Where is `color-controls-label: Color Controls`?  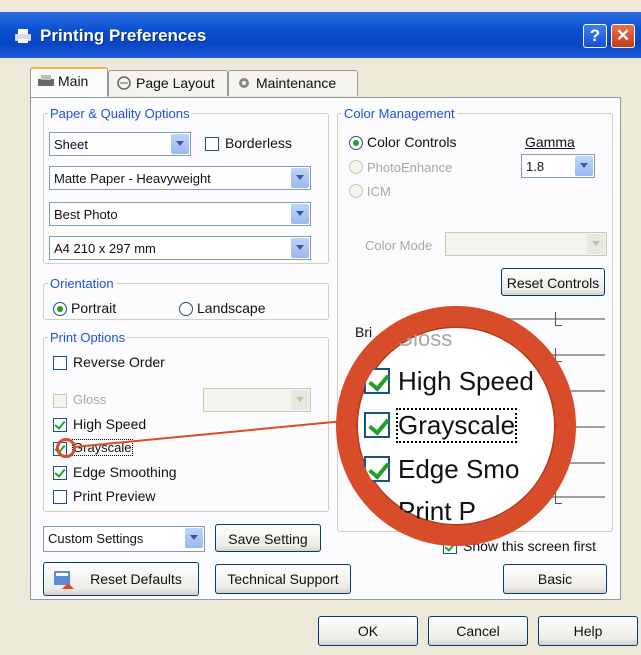
color-controls-label: Color Controls is located at coordinates (412, 142).